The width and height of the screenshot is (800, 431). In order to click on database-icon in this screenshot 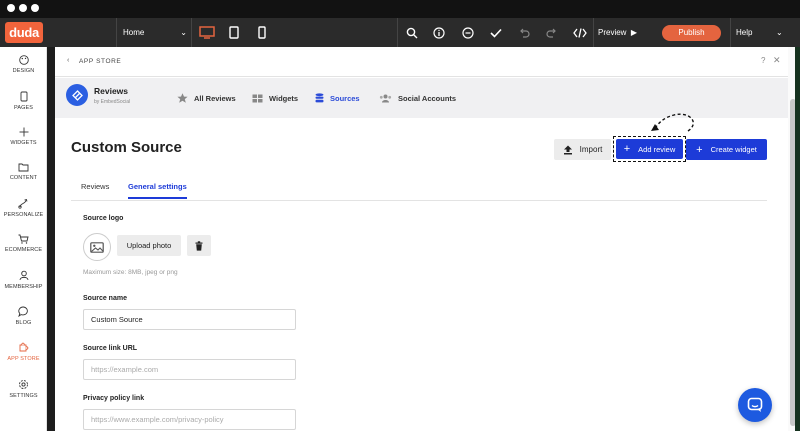, I will do `click(319, 98)`.